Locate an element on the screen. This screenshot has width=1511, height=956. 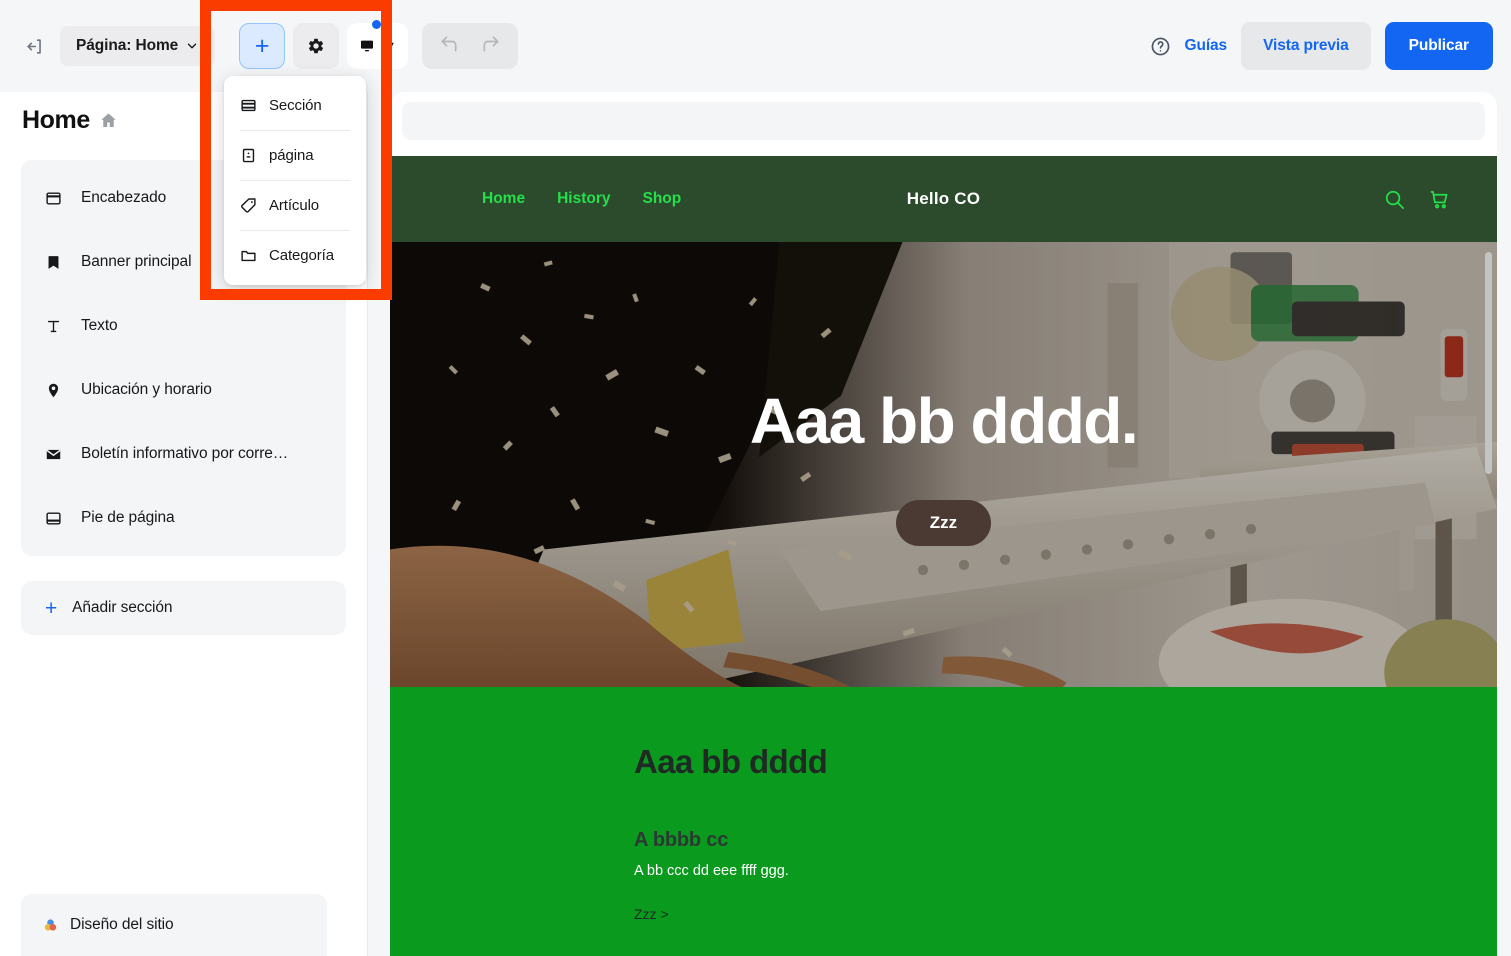
device-selector: ▼ is located at coordinates (378, 46).